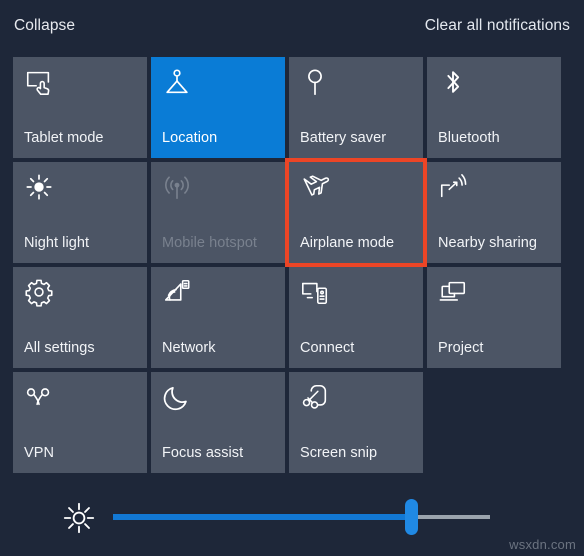 The width and height of the screenshot is (584, 556). Describe the element at coordinates (453, 187) in the screenshot. I see `nearby-sharing-icon` at that location.